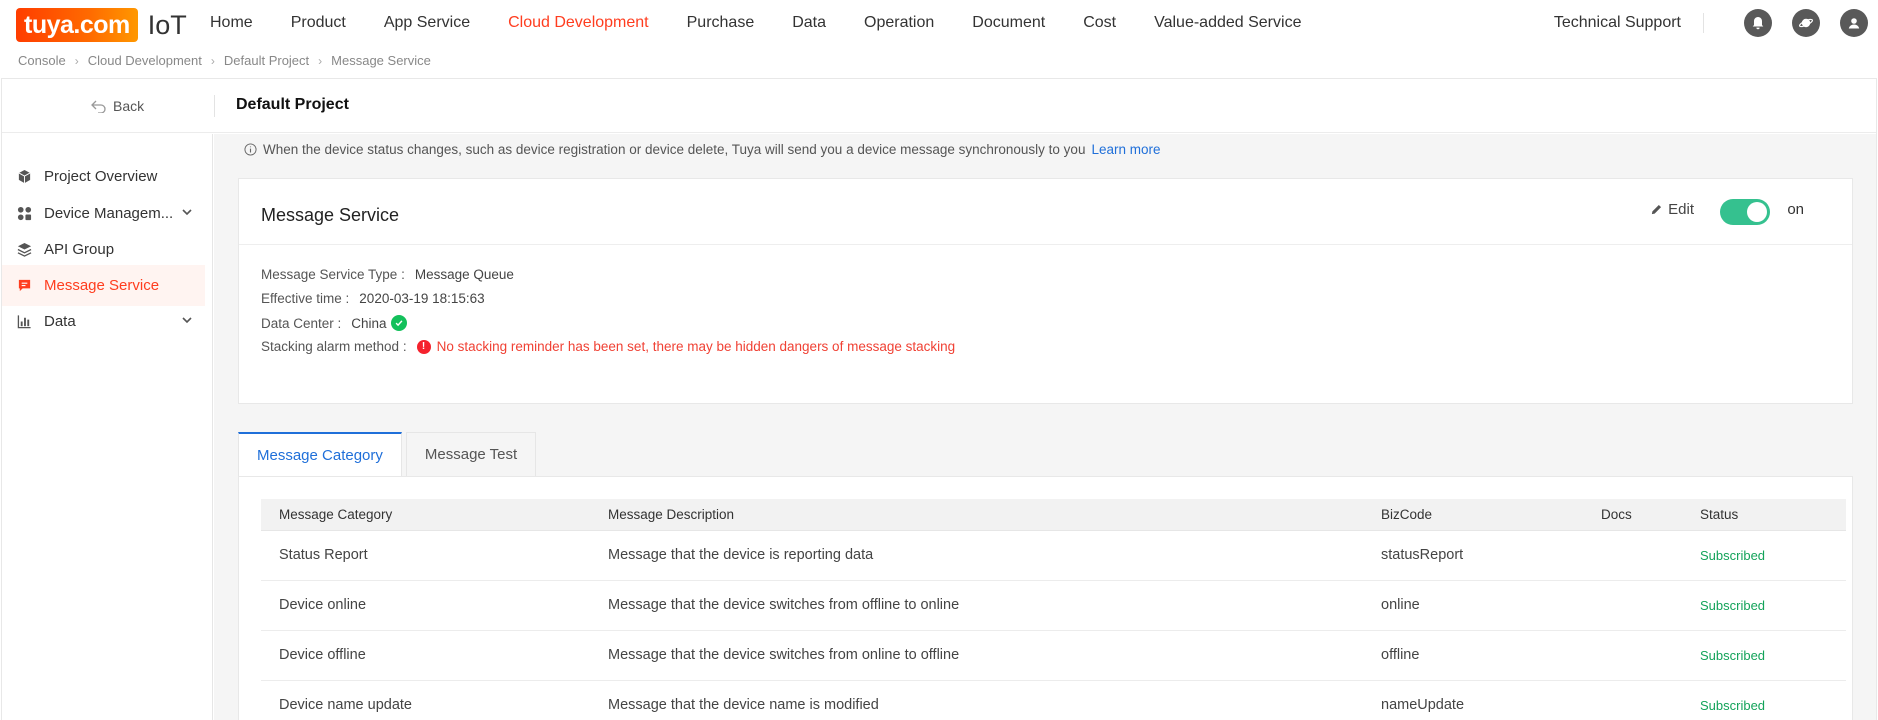 The width and height of the screenshot is (1878, 720). What do you see at coordinates (899, 23) in the screenshot?
I see `nav-operation: Operation` at bounding box center [899, 23].